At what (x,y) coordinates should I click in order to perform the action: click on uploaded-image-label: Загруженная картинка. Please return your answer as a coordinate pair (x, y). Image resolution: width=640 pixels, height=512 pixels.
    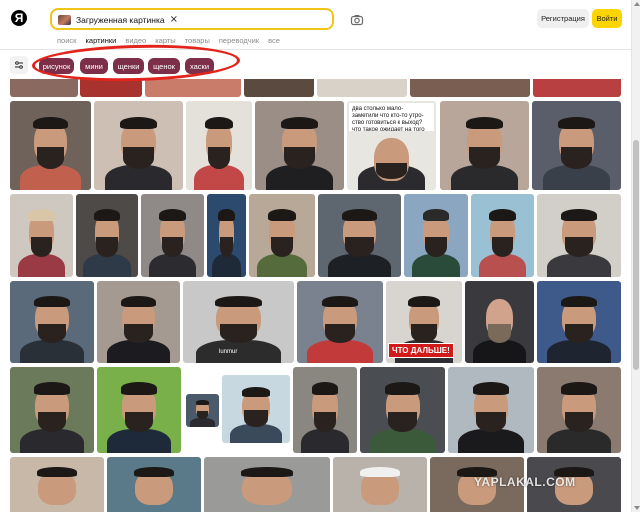
    Looking at the image, I should click on (120, 20).